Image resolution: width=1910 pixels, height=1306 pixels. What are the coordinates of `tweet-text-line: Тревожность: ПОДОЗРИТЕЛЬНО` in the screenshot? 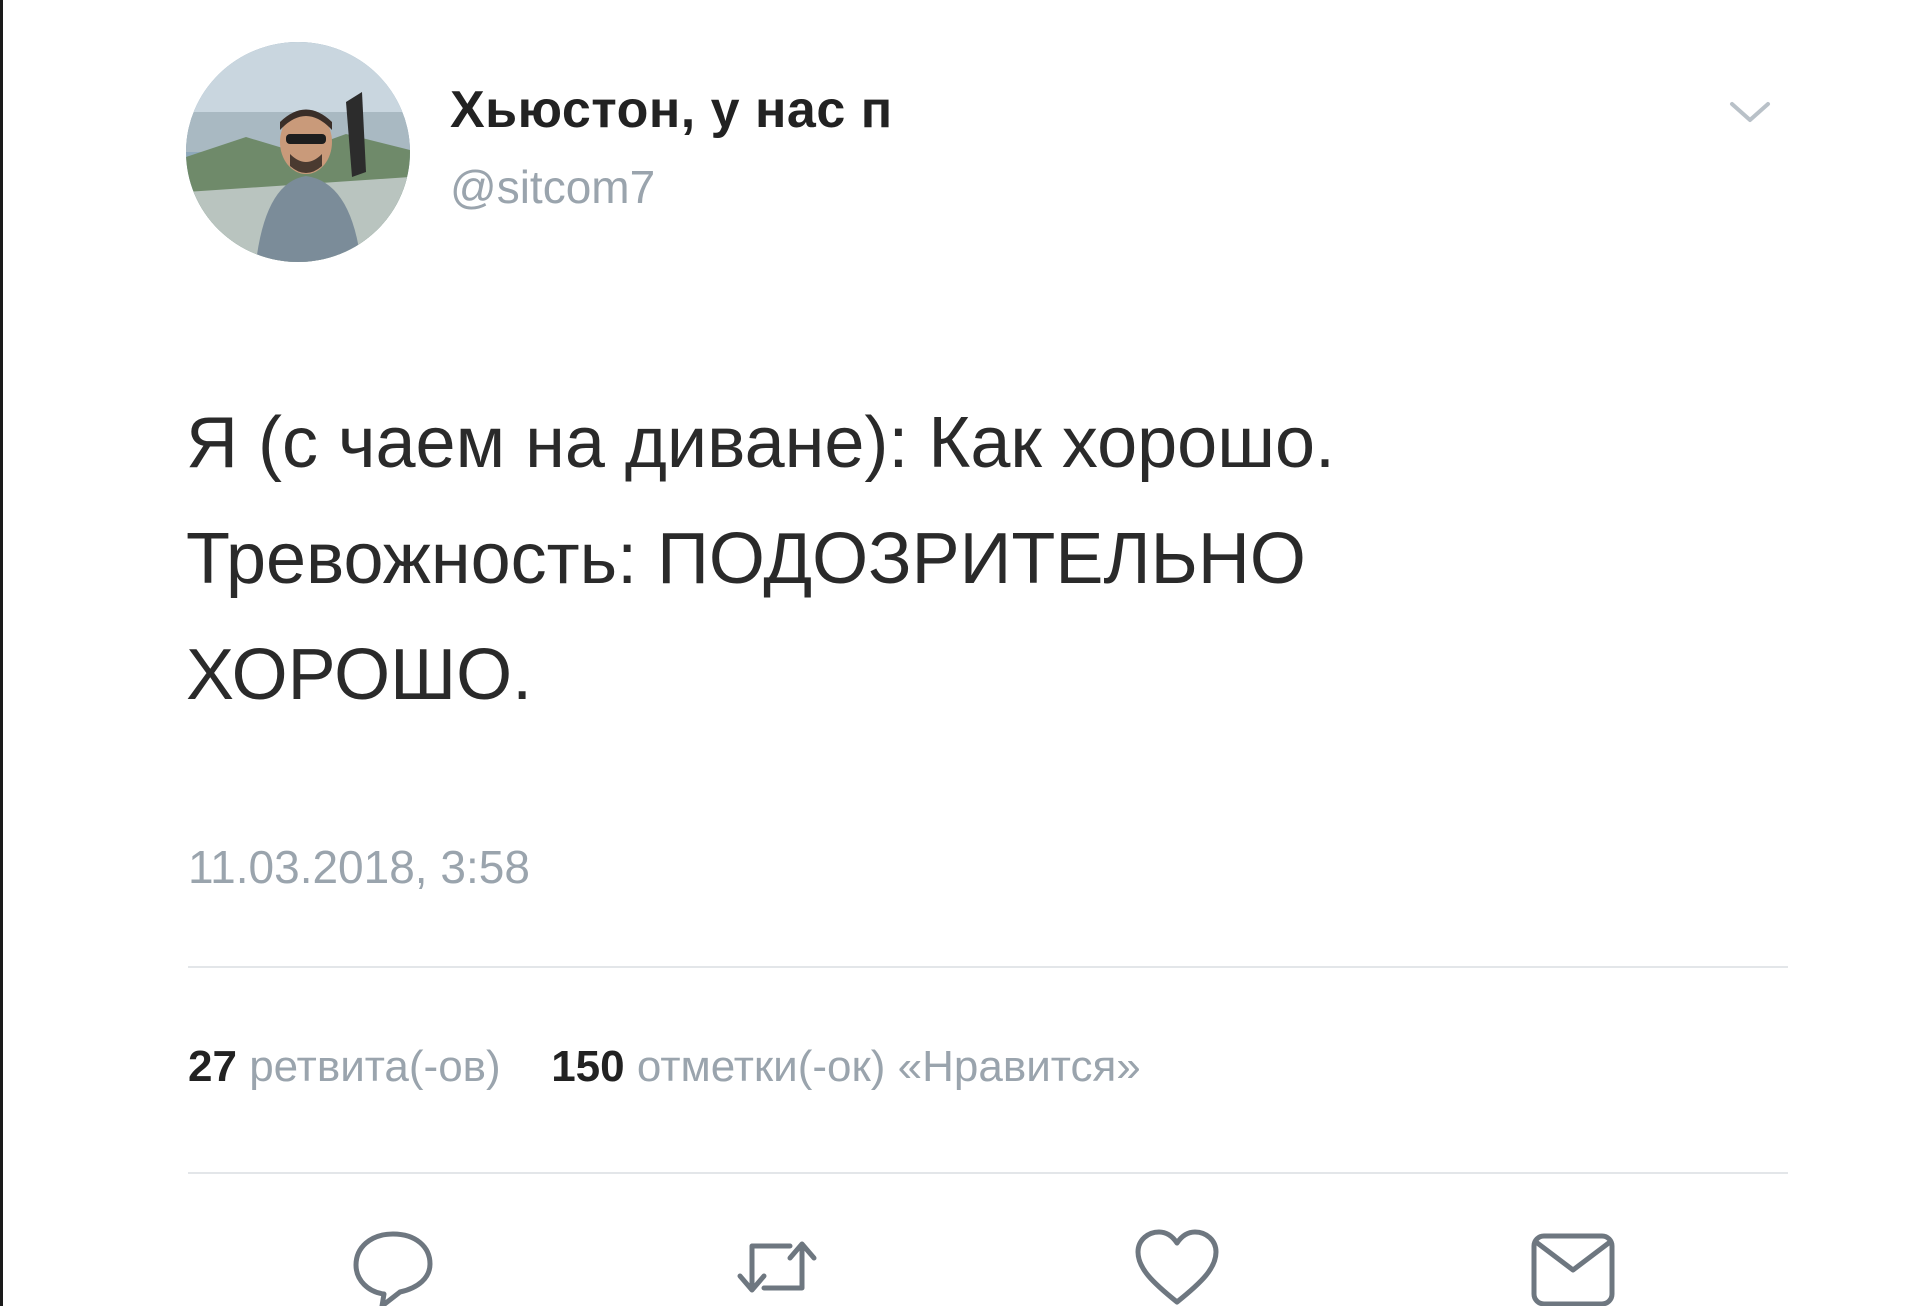 It's located at (746, 559).